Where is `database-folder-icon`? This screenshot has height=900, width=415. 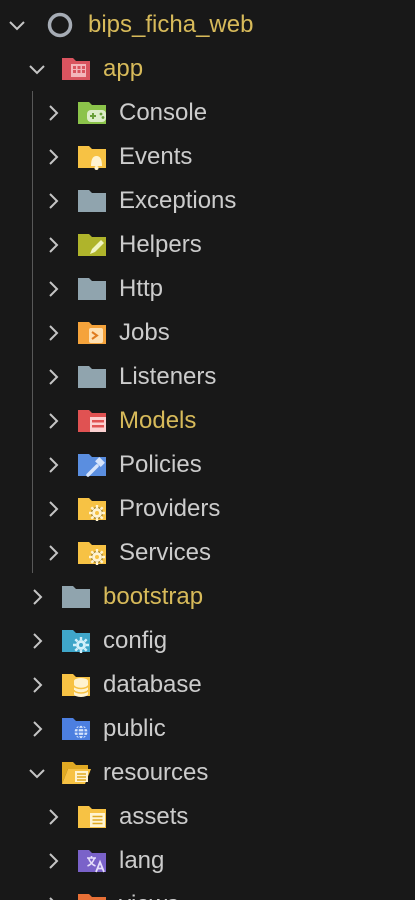
database-folder-icon is located at coordinates (76, 685).